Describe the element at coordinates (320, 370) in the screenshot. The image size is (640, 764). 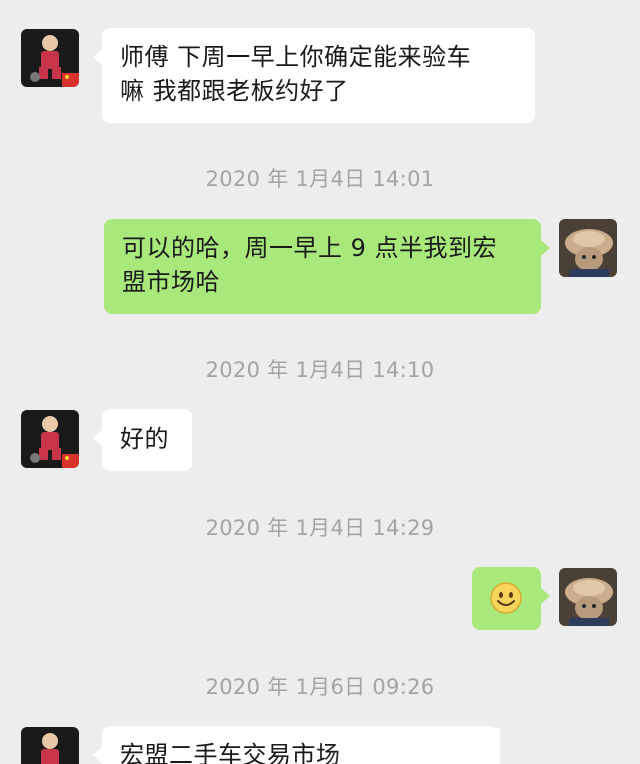
I see `message-timestamp: 2020 年 1月4日 14:10` at that location.